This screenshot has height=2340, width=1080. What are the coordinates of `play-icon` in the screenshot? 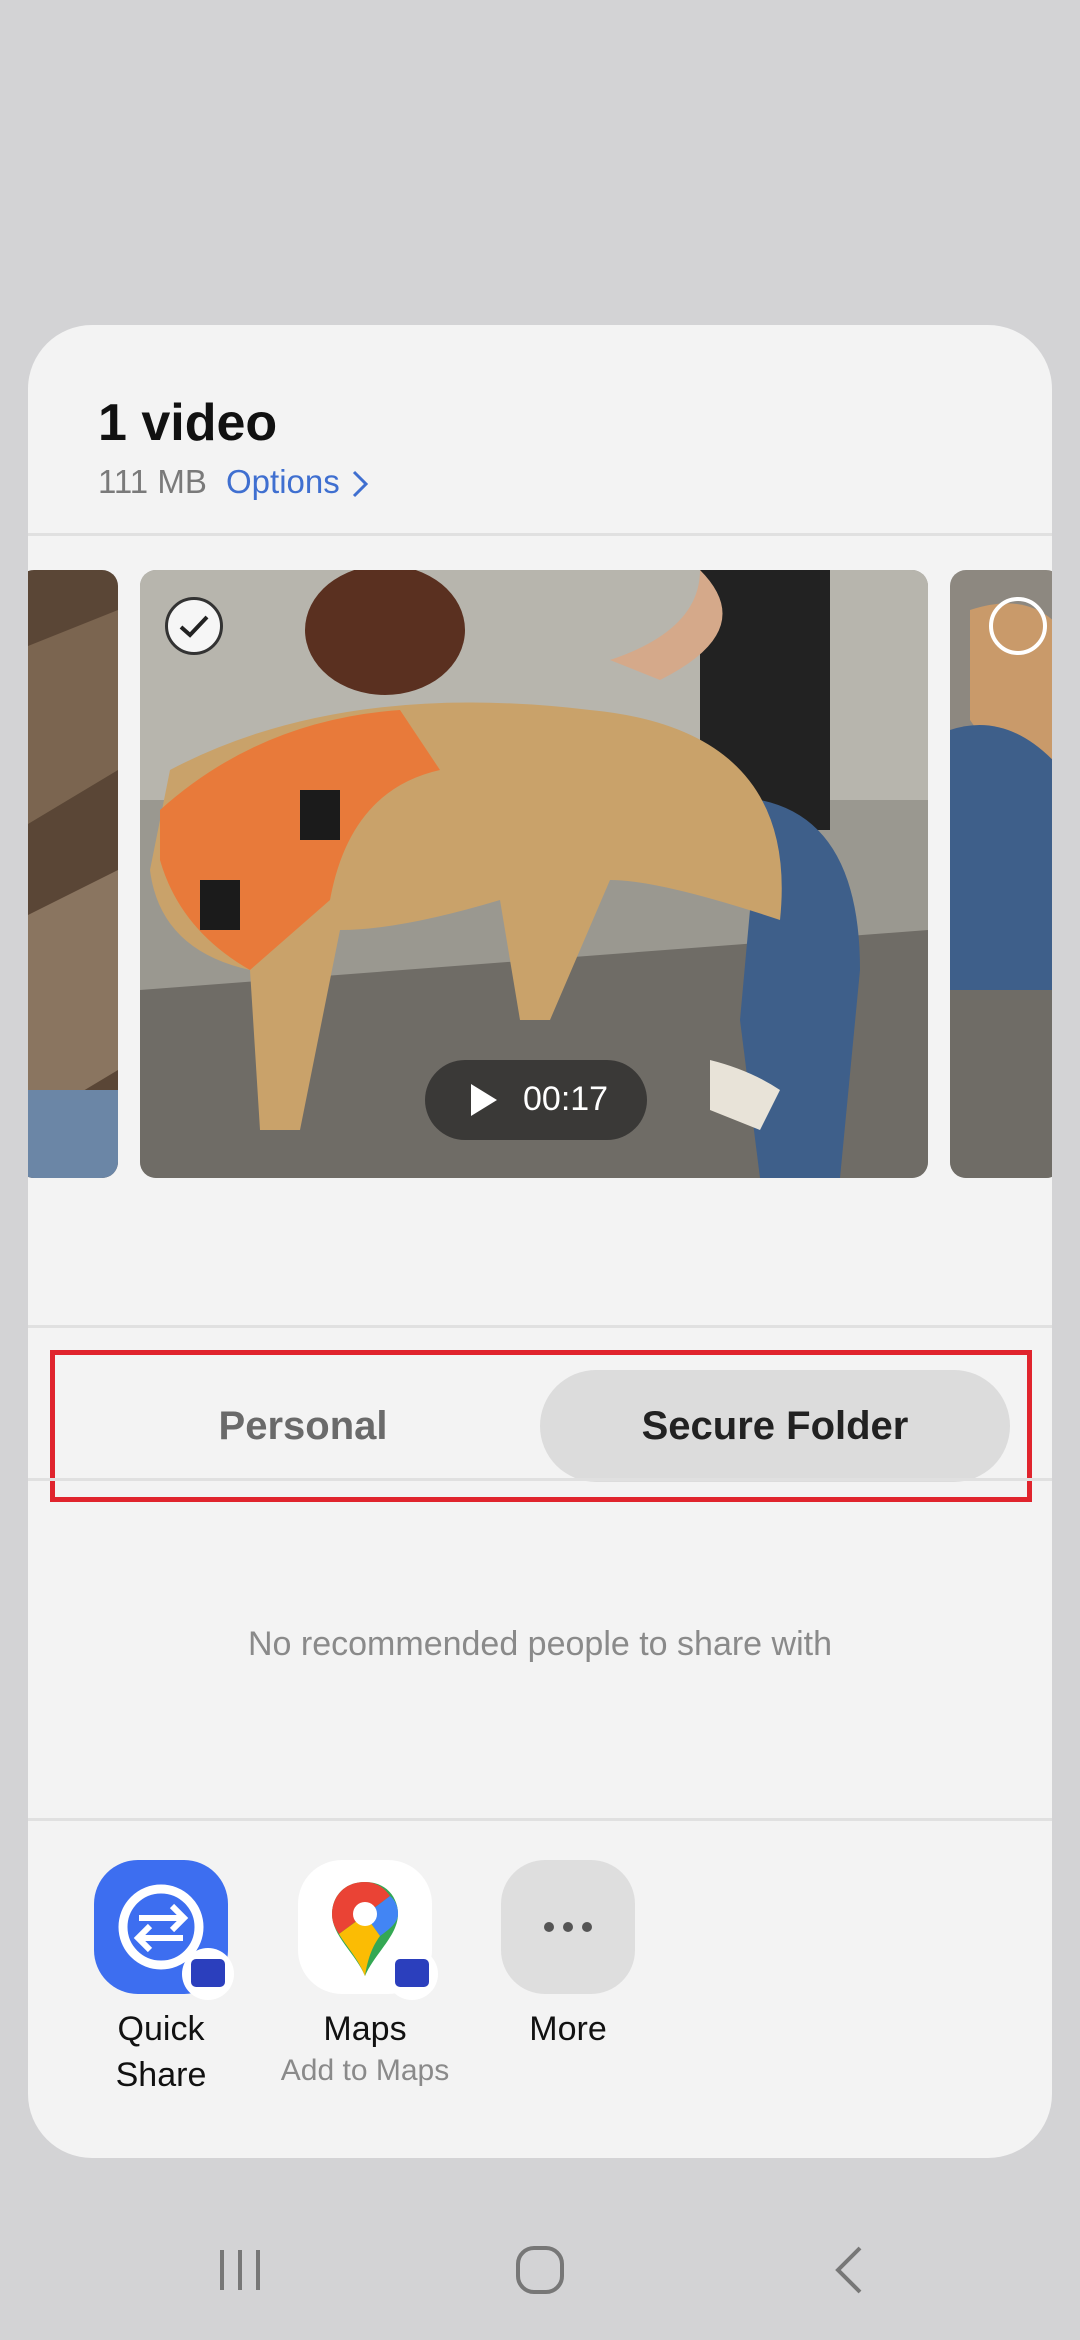 It's located at (484, 1100).